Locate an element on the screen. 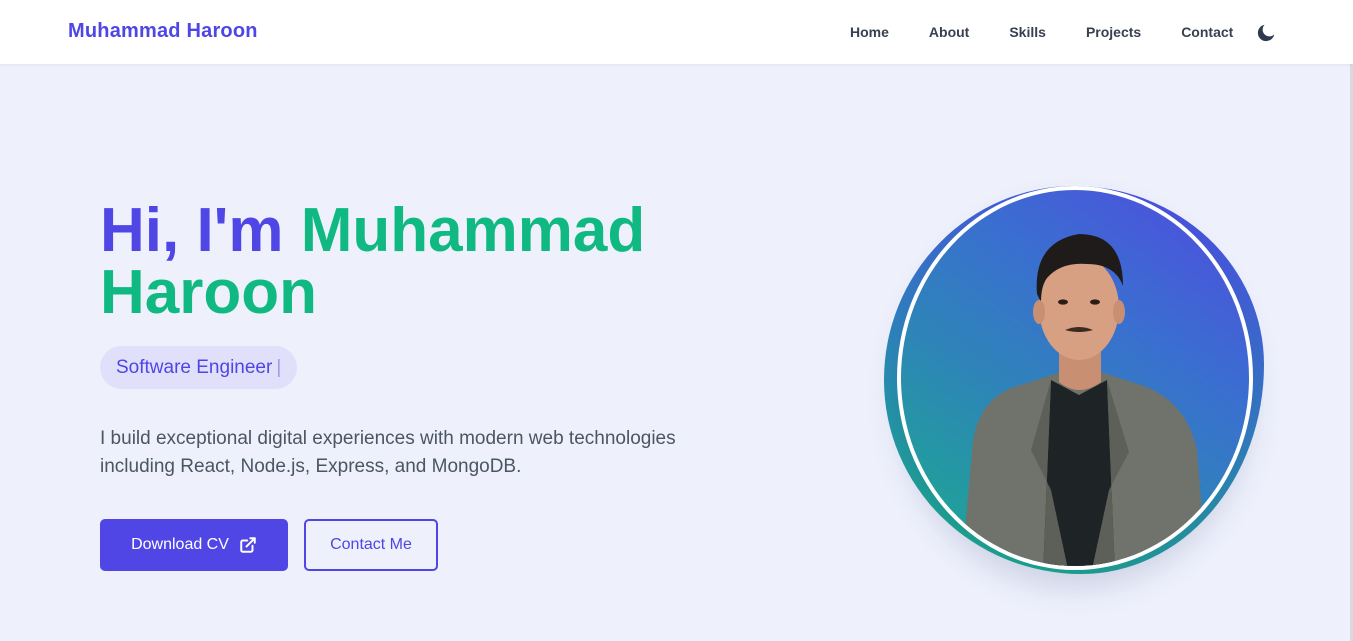 Image resolution: width=1353 pixels, height=641 pixels. download-cv-button: Download CV is located at coordinates (194, 545).